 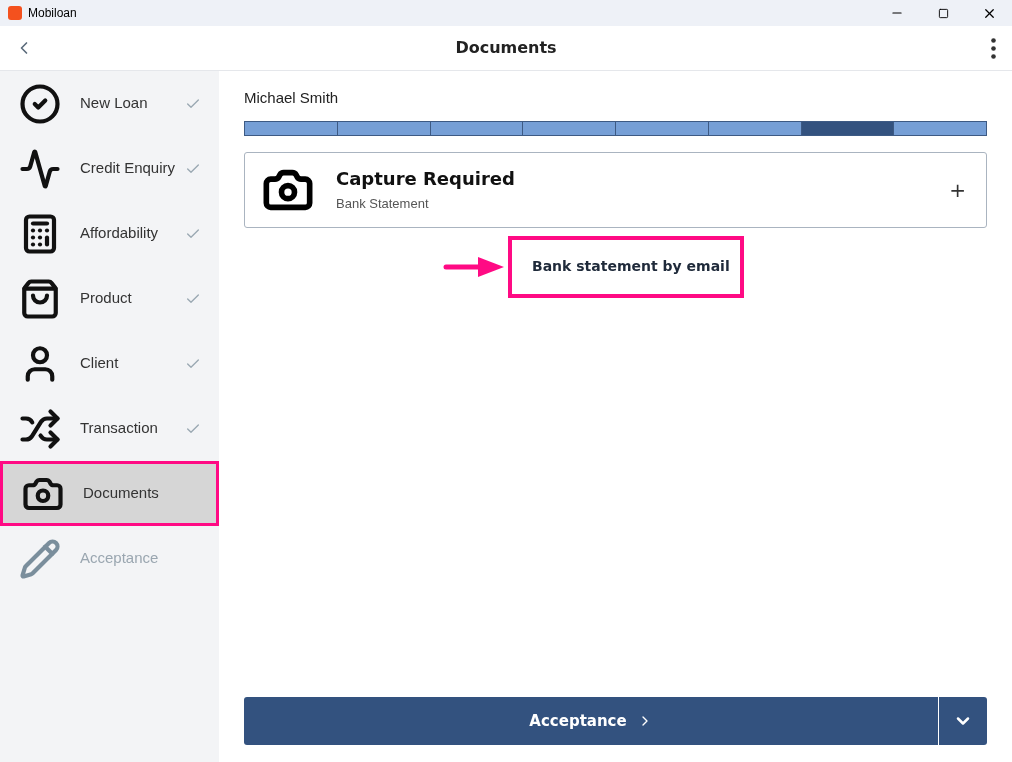 I want to click on window-title: Mobiloan, so click(x=52, y=13).